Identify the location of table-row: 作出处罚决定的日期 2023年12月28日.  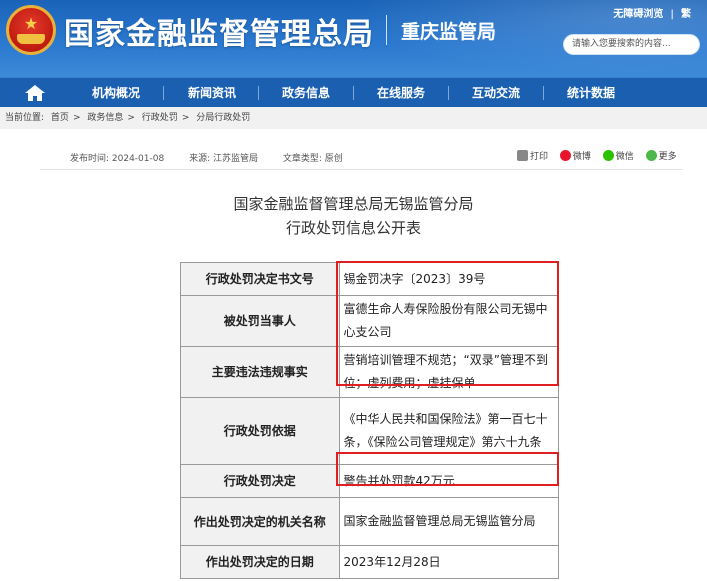
(370, 562).